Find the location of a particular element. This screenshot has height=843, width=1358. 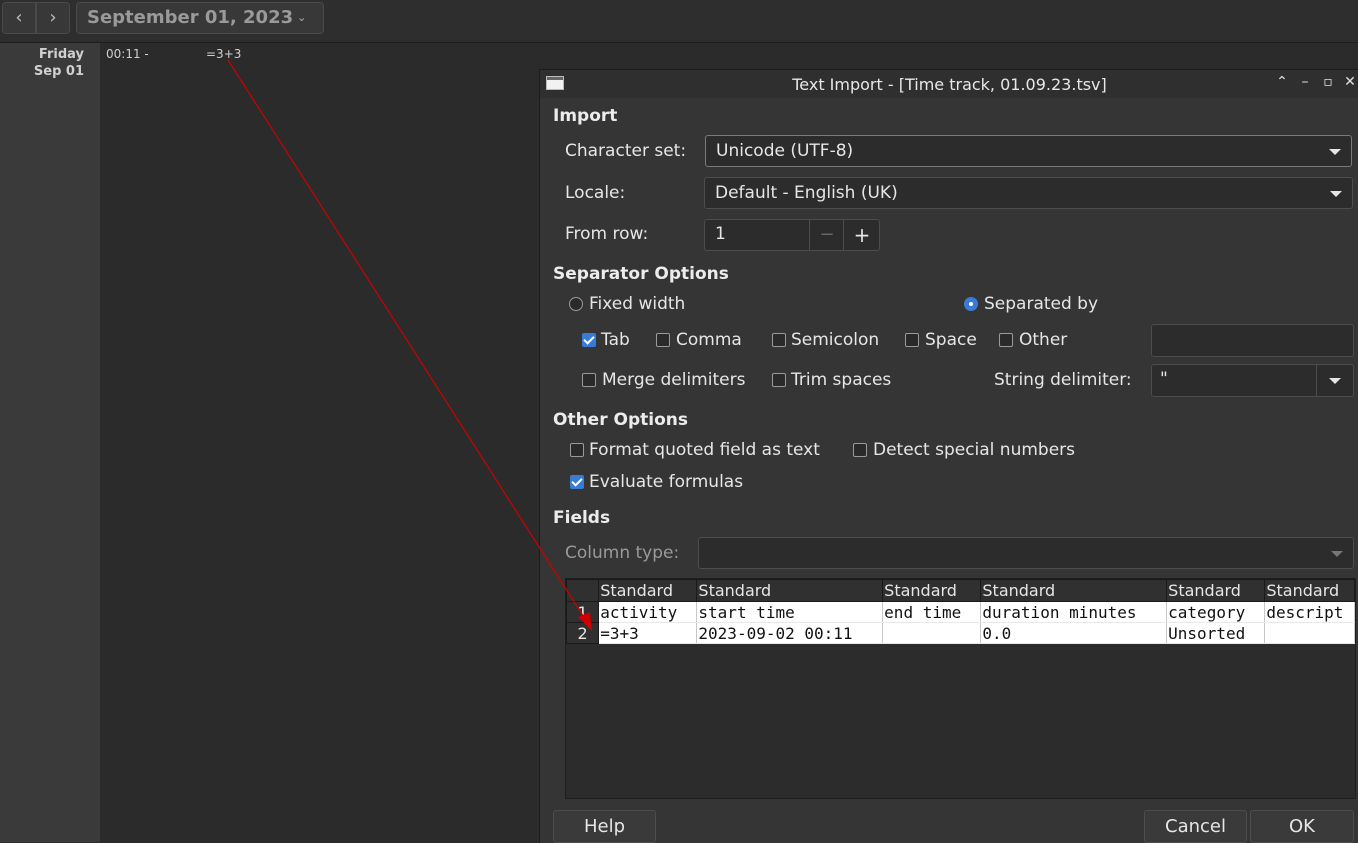

day-date: Sep 01 is located at coordinates (58, 71).